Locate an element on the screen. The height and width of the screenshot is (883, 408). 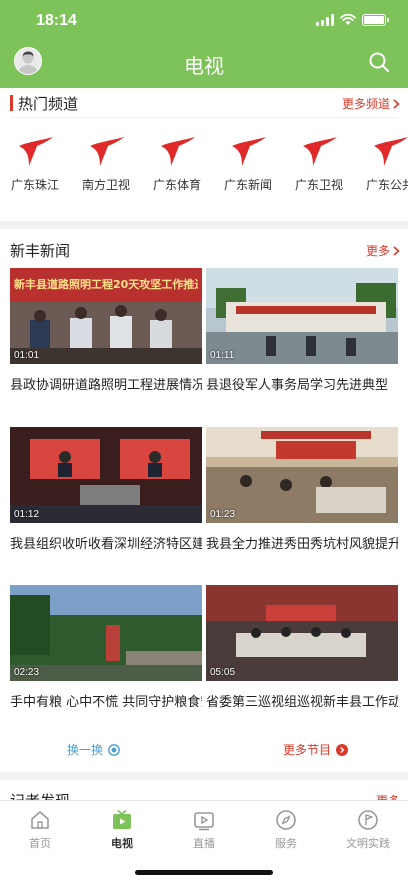
more-programs-label: 更多节目 is located at coordinates (306, 750).